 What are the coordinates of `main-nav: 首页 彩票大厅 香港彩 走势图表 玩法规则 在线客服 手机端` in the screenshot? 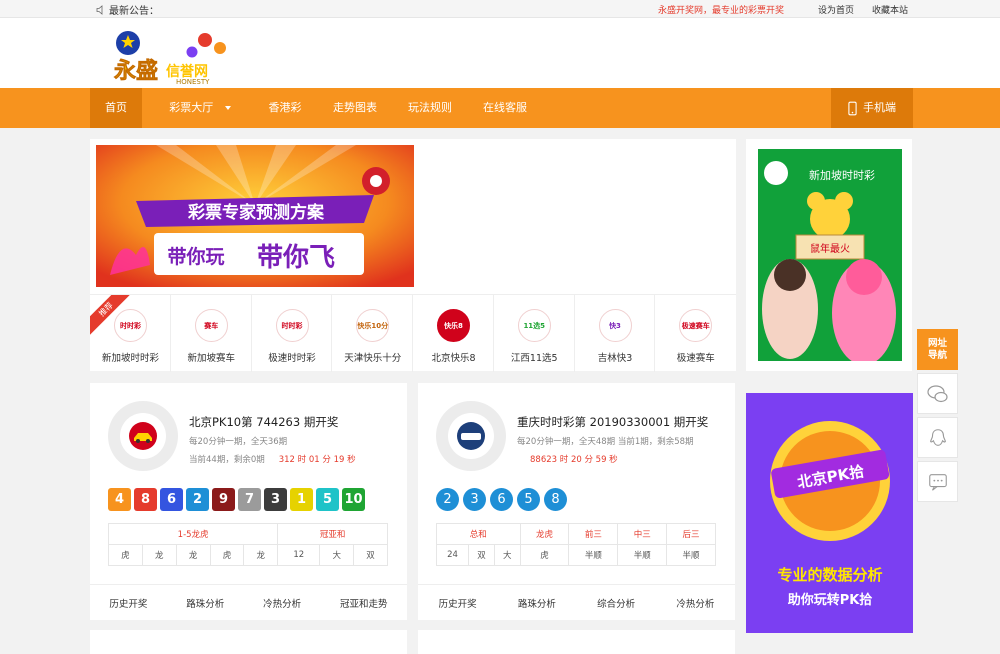 It's located at (500, 108).